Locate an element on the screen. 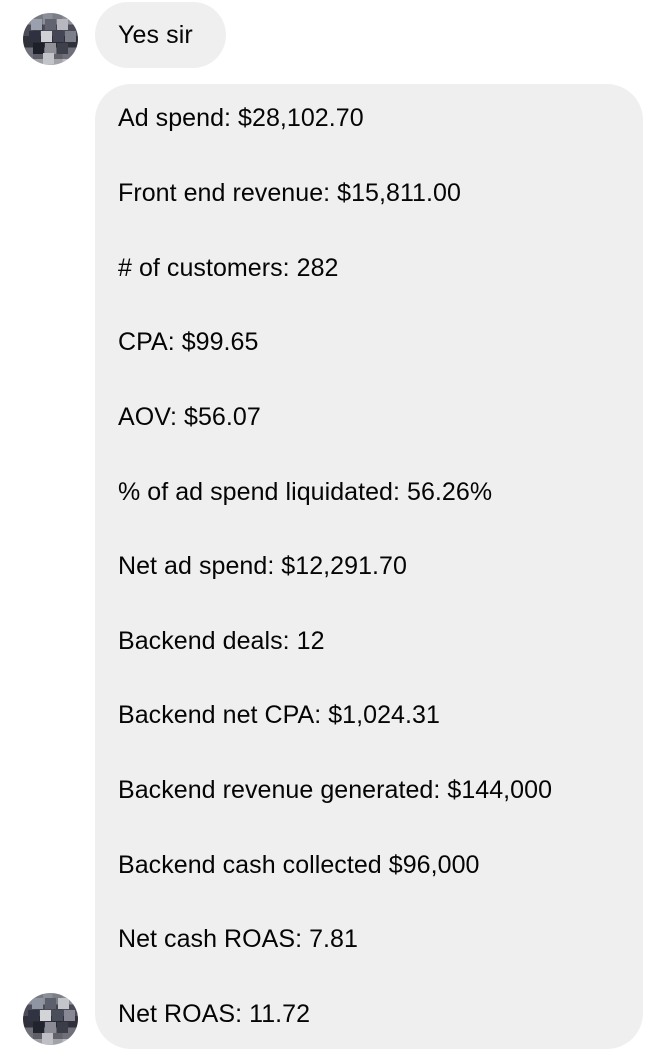 The width and height of the screenshot is (654, 1056). stat-line: AOV: $56.07 is located at coordinates (189, 417).